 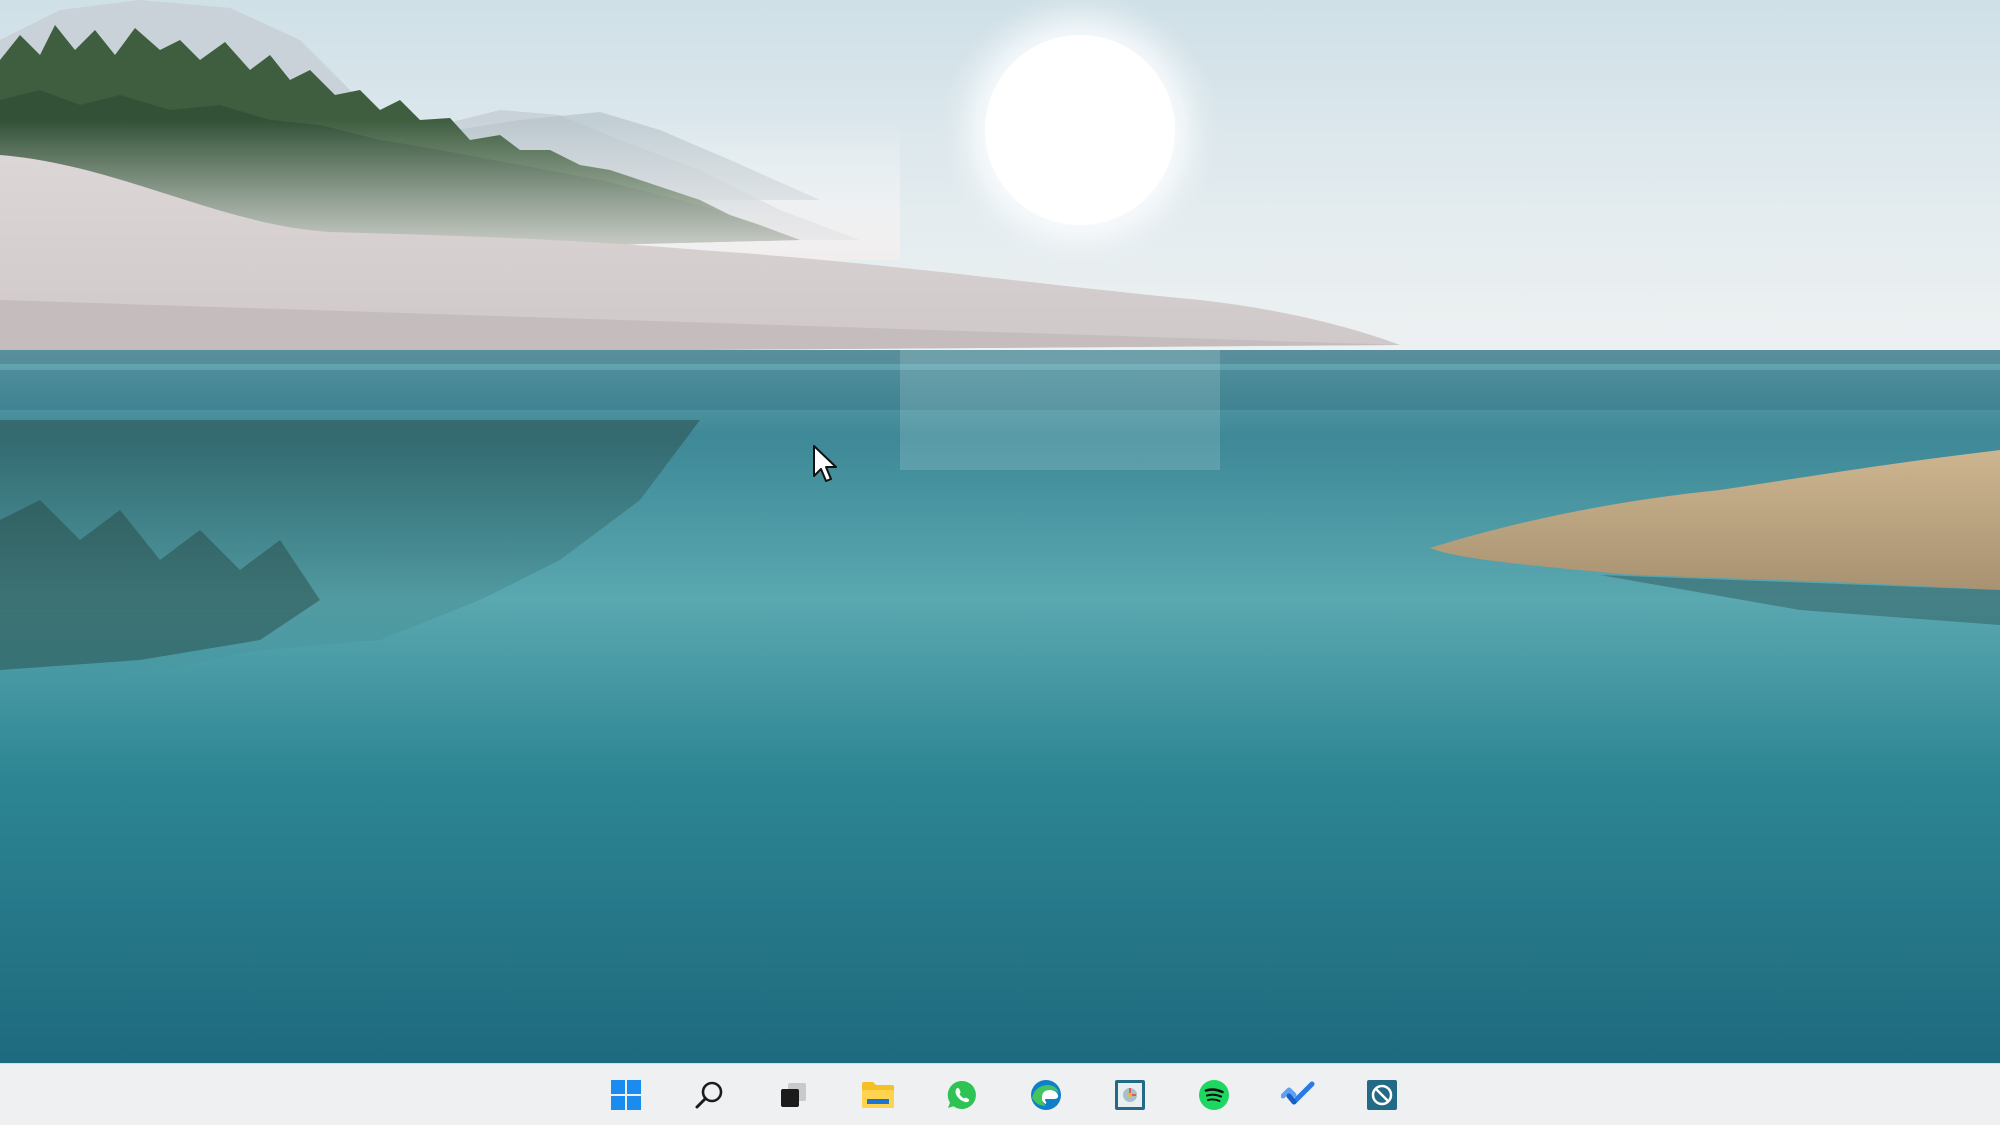 What do you see at coordinates (1298, 1092) in the screenshot?
I see `checkmark-icon` at bounding box center [1298, 1092].